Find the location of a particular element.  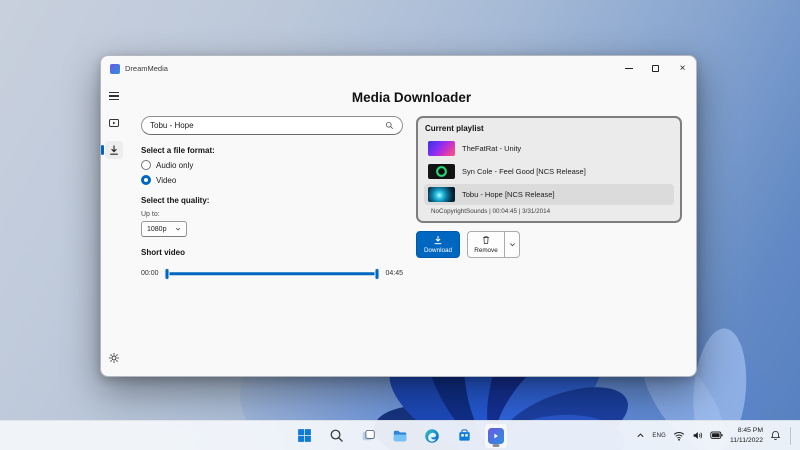

short-video-label: Short video is located at coordinates (163, 252).